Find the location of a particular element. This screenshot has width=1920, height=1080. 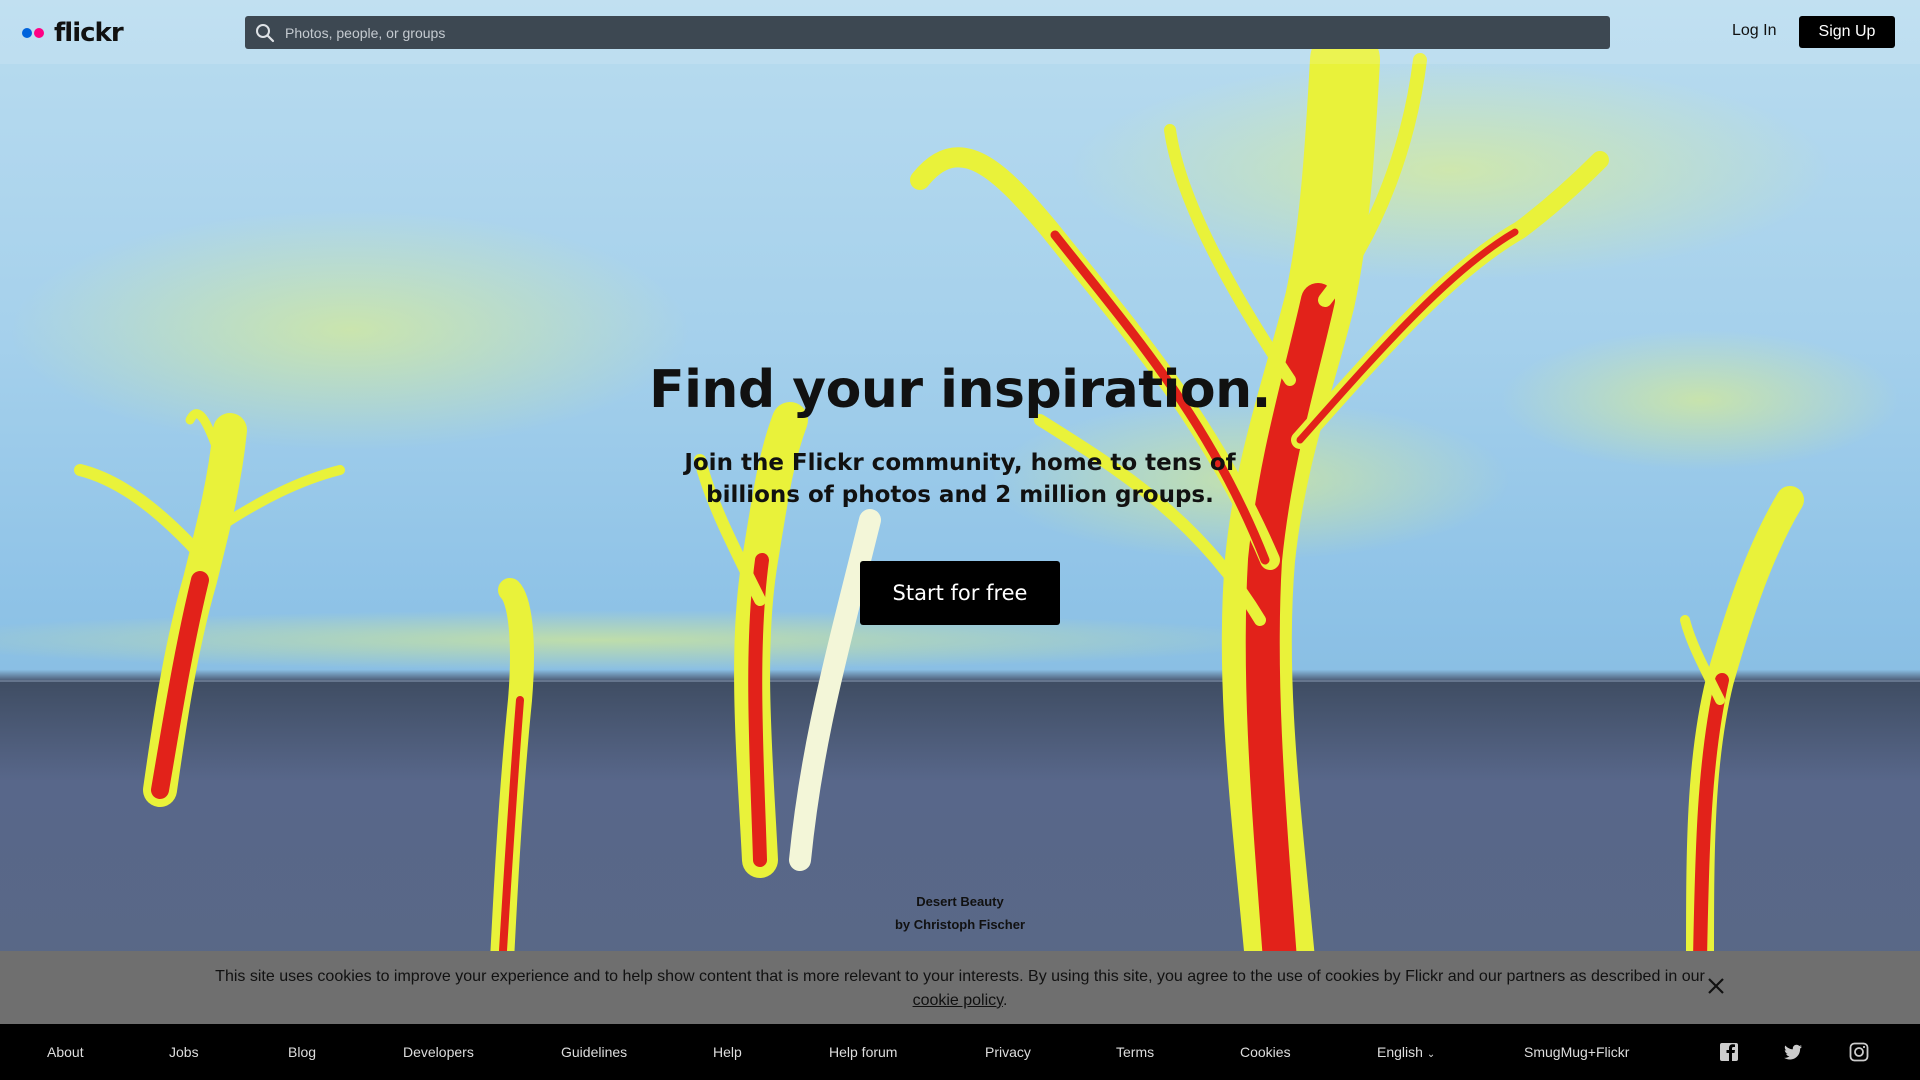

signup-button: Sign Up is located at coordinates (1847, 32).